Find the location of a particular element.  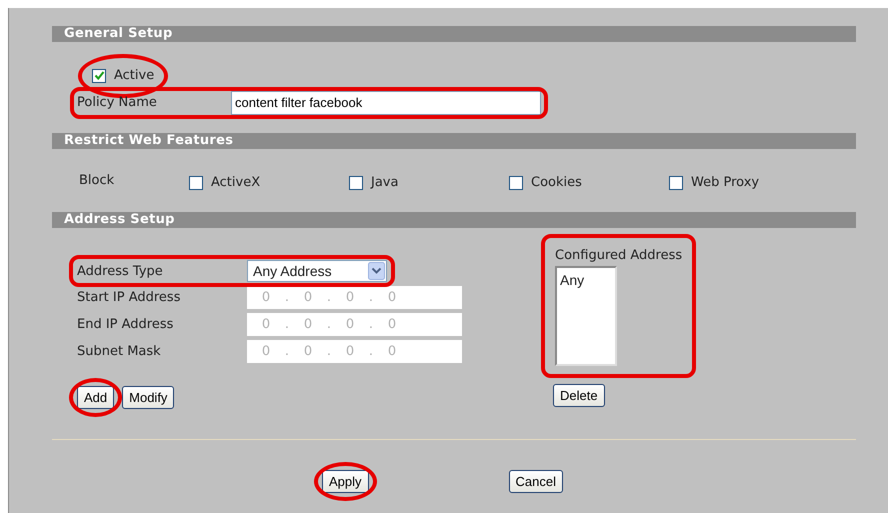

checkbox-label: Web Proxy is located at coordinates (725, 183).